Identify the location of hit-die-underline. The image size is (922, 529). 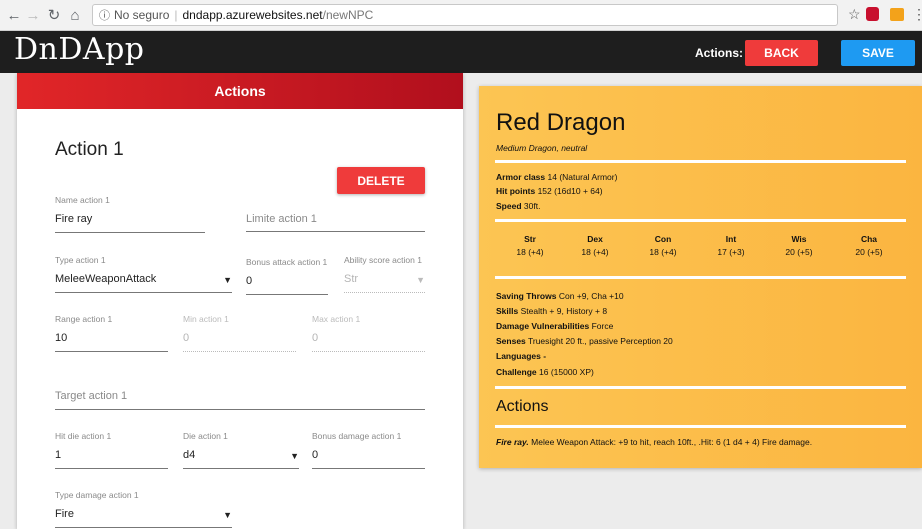
(111, 468).